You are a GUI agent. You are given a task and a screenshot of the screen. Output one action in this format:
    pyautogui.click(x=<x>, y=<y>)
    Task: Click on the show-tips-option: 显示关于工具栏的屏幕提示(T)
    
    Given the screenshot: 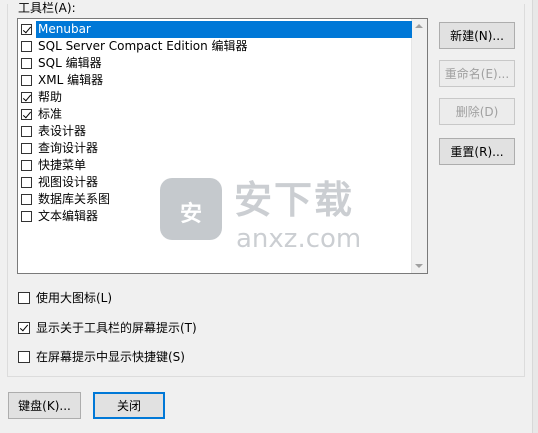 What is the action you would take?
    pyautogui.click(x=107, y=327)
    